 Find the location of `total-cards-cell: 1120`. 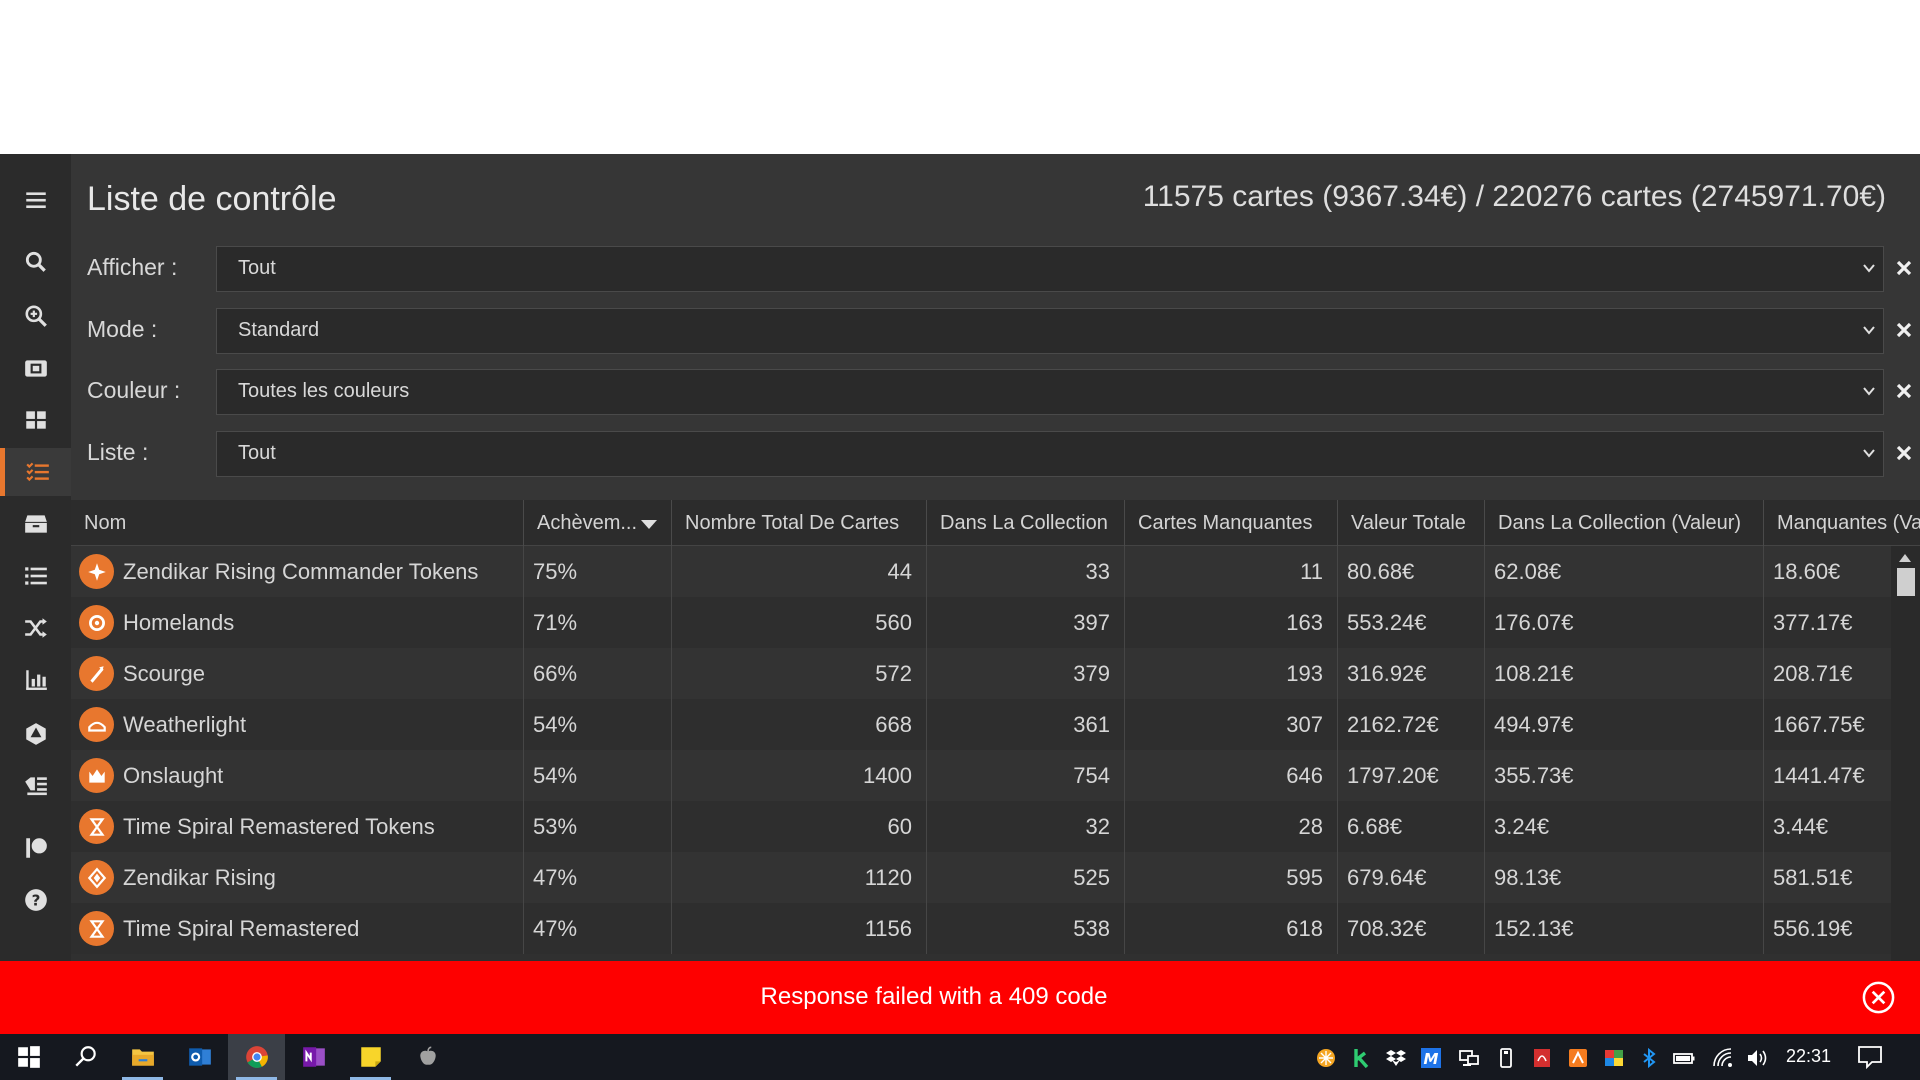

total-cards-cell: 1120 is located at coordinates (799, 877).